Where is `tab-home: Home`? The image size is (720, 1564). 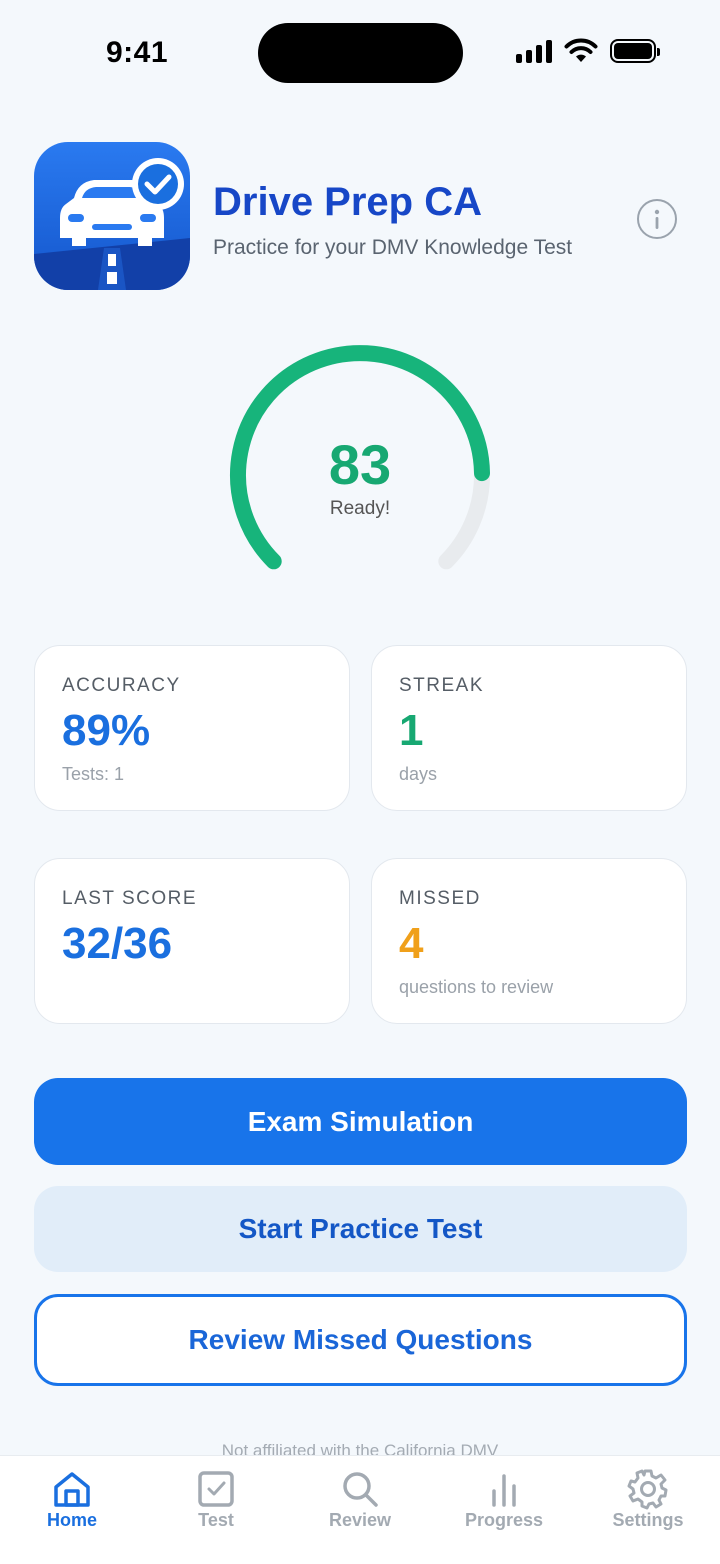 tab-home: Home is located at coordinates (72, 1510).